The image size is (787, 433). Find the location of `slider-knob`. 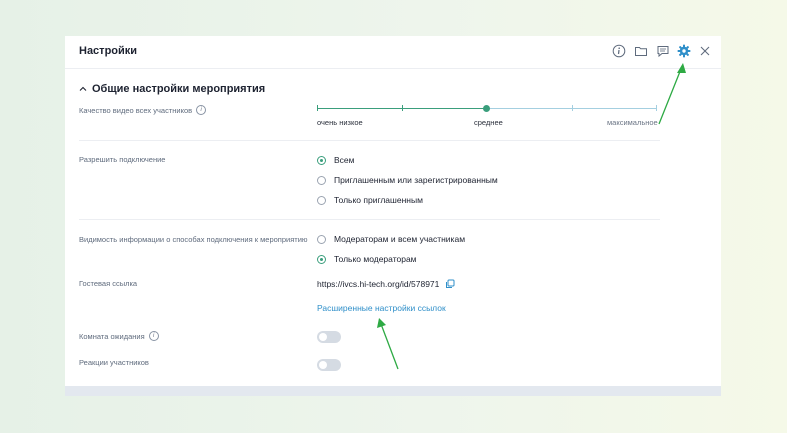

slider-knob is located at coordinates (486, 108).